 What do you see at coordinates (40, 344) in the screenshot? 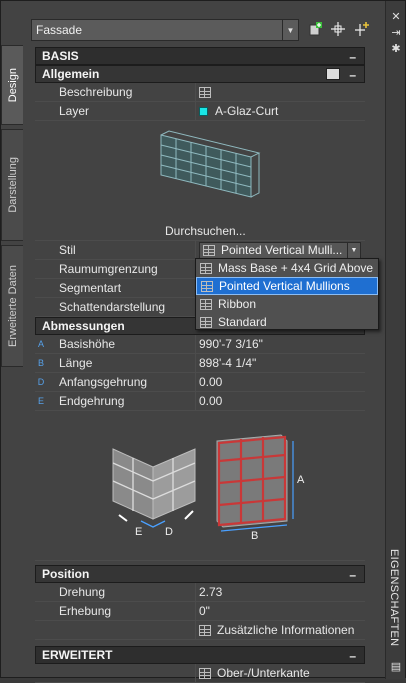
I see `dimension-marker: A` at bounding box center [40, 344].